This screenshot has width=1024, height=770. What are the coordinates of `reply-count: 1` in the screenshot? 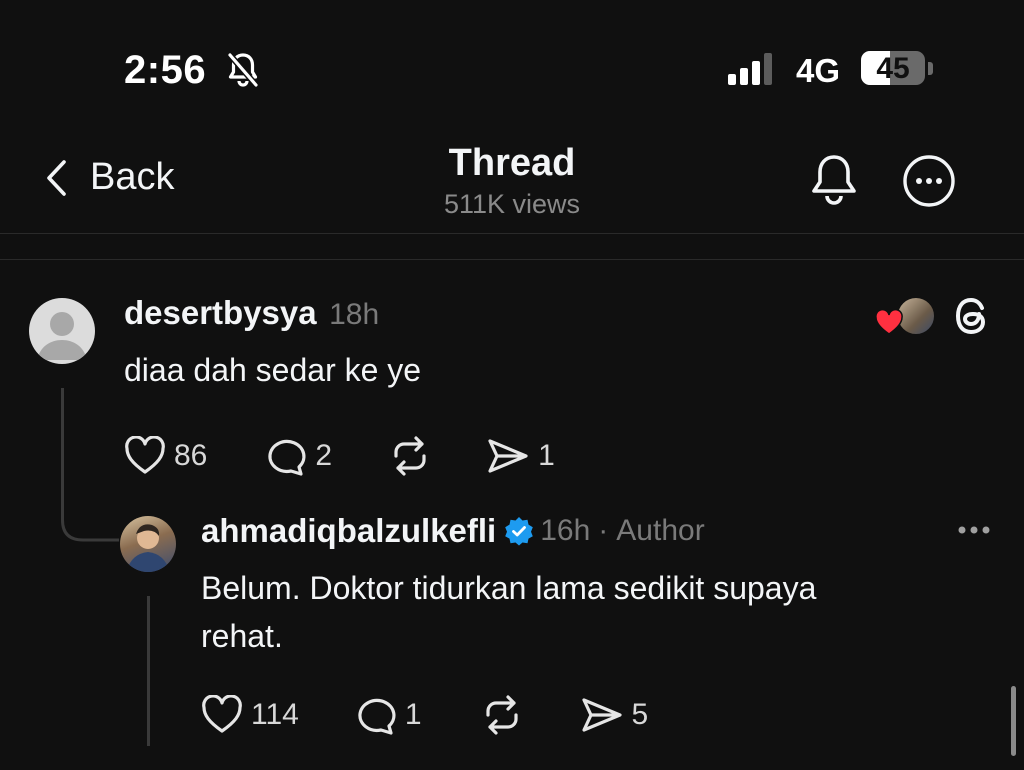 It's located at (413, 714).